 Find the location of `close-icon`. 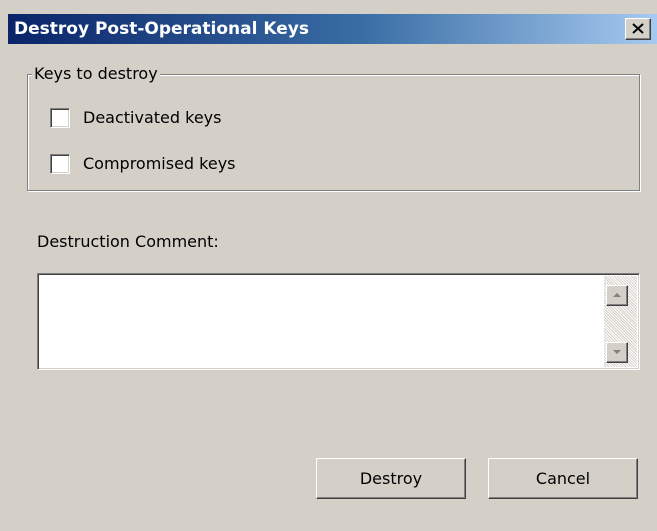

close-icon is located at coordinates (638, 28).